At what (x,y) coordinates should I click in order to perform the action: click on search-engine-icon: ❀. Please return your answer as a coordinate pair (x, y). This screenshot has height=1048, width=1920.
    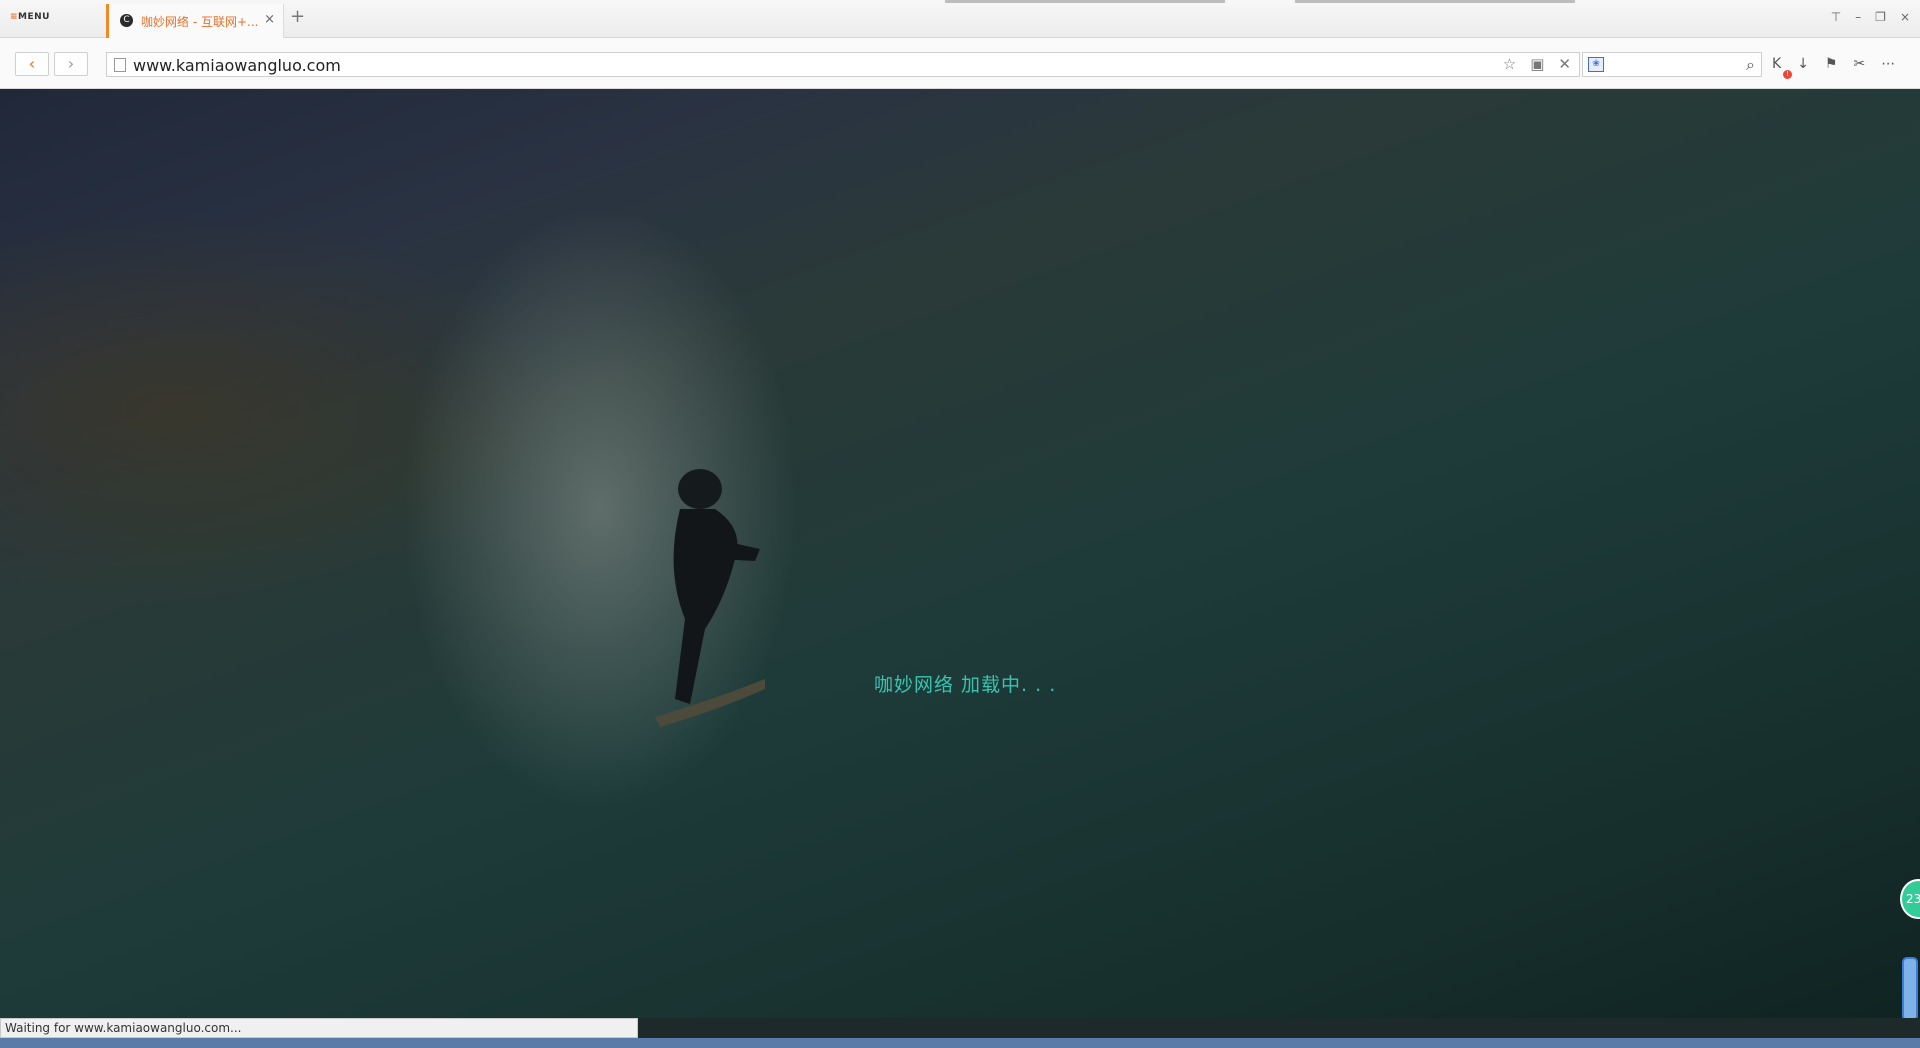
    Looking at the image, I should click on (1596, 64).